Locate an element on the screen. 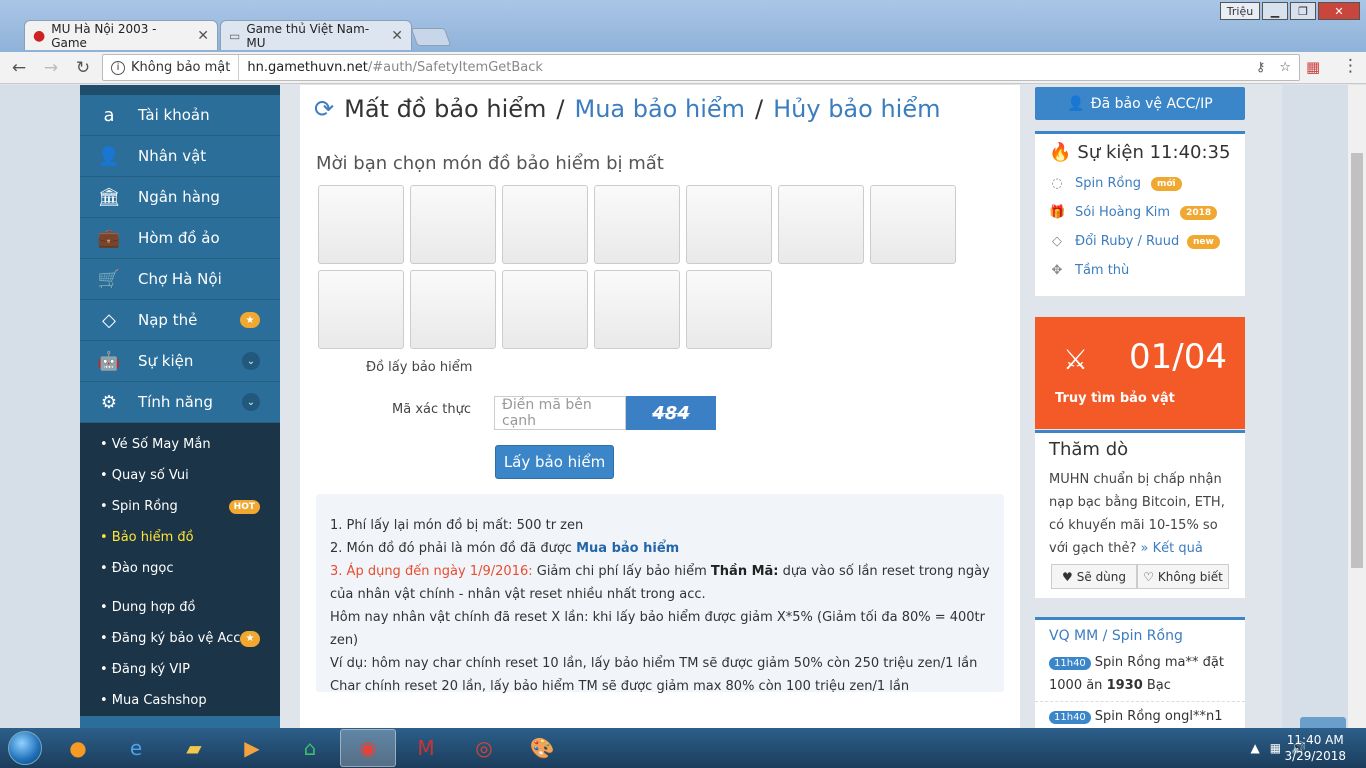  event-golden-wolf: 🎁 Sói Hoàng Kim 2018 is located at coordinates (1140, 212).